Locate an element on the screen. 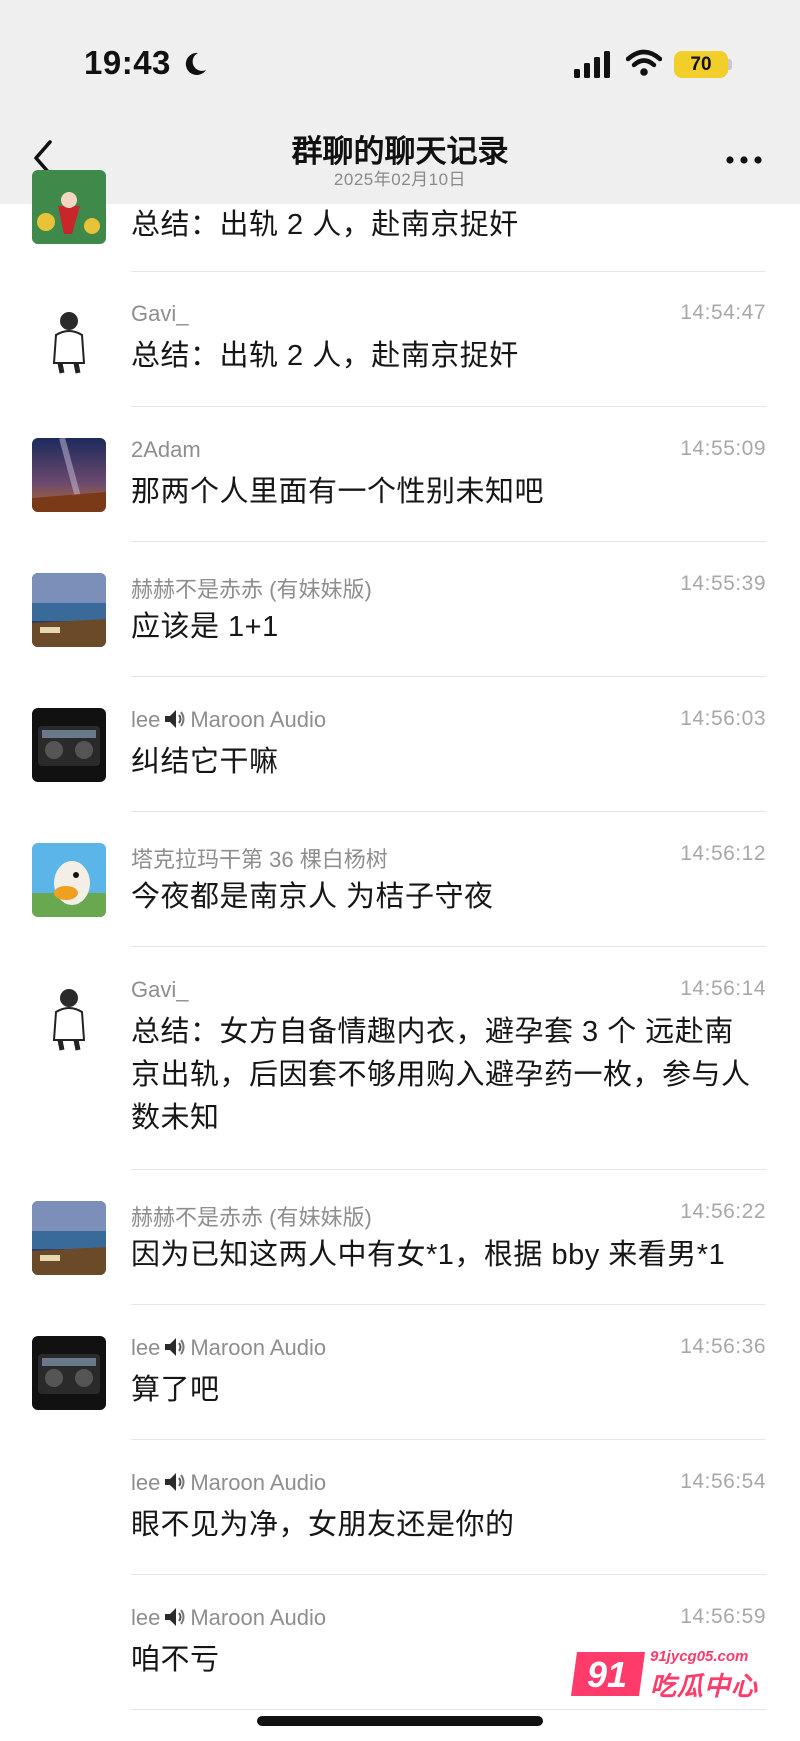 This screenshot has height=1741, width=800. timestamp: 14:56:22 is located at coordinates (723, 1211).